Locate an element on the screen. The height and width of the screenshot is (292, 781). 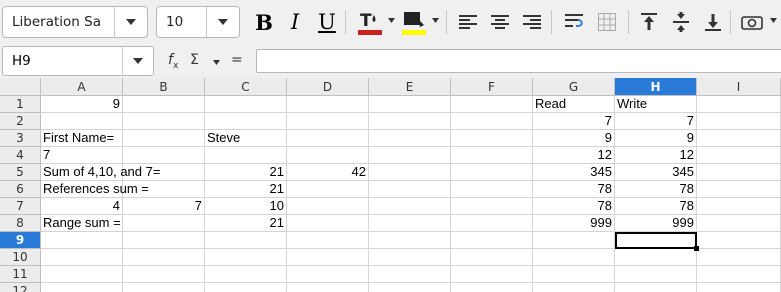
cell-i7 is located at coordinates (739, 206).